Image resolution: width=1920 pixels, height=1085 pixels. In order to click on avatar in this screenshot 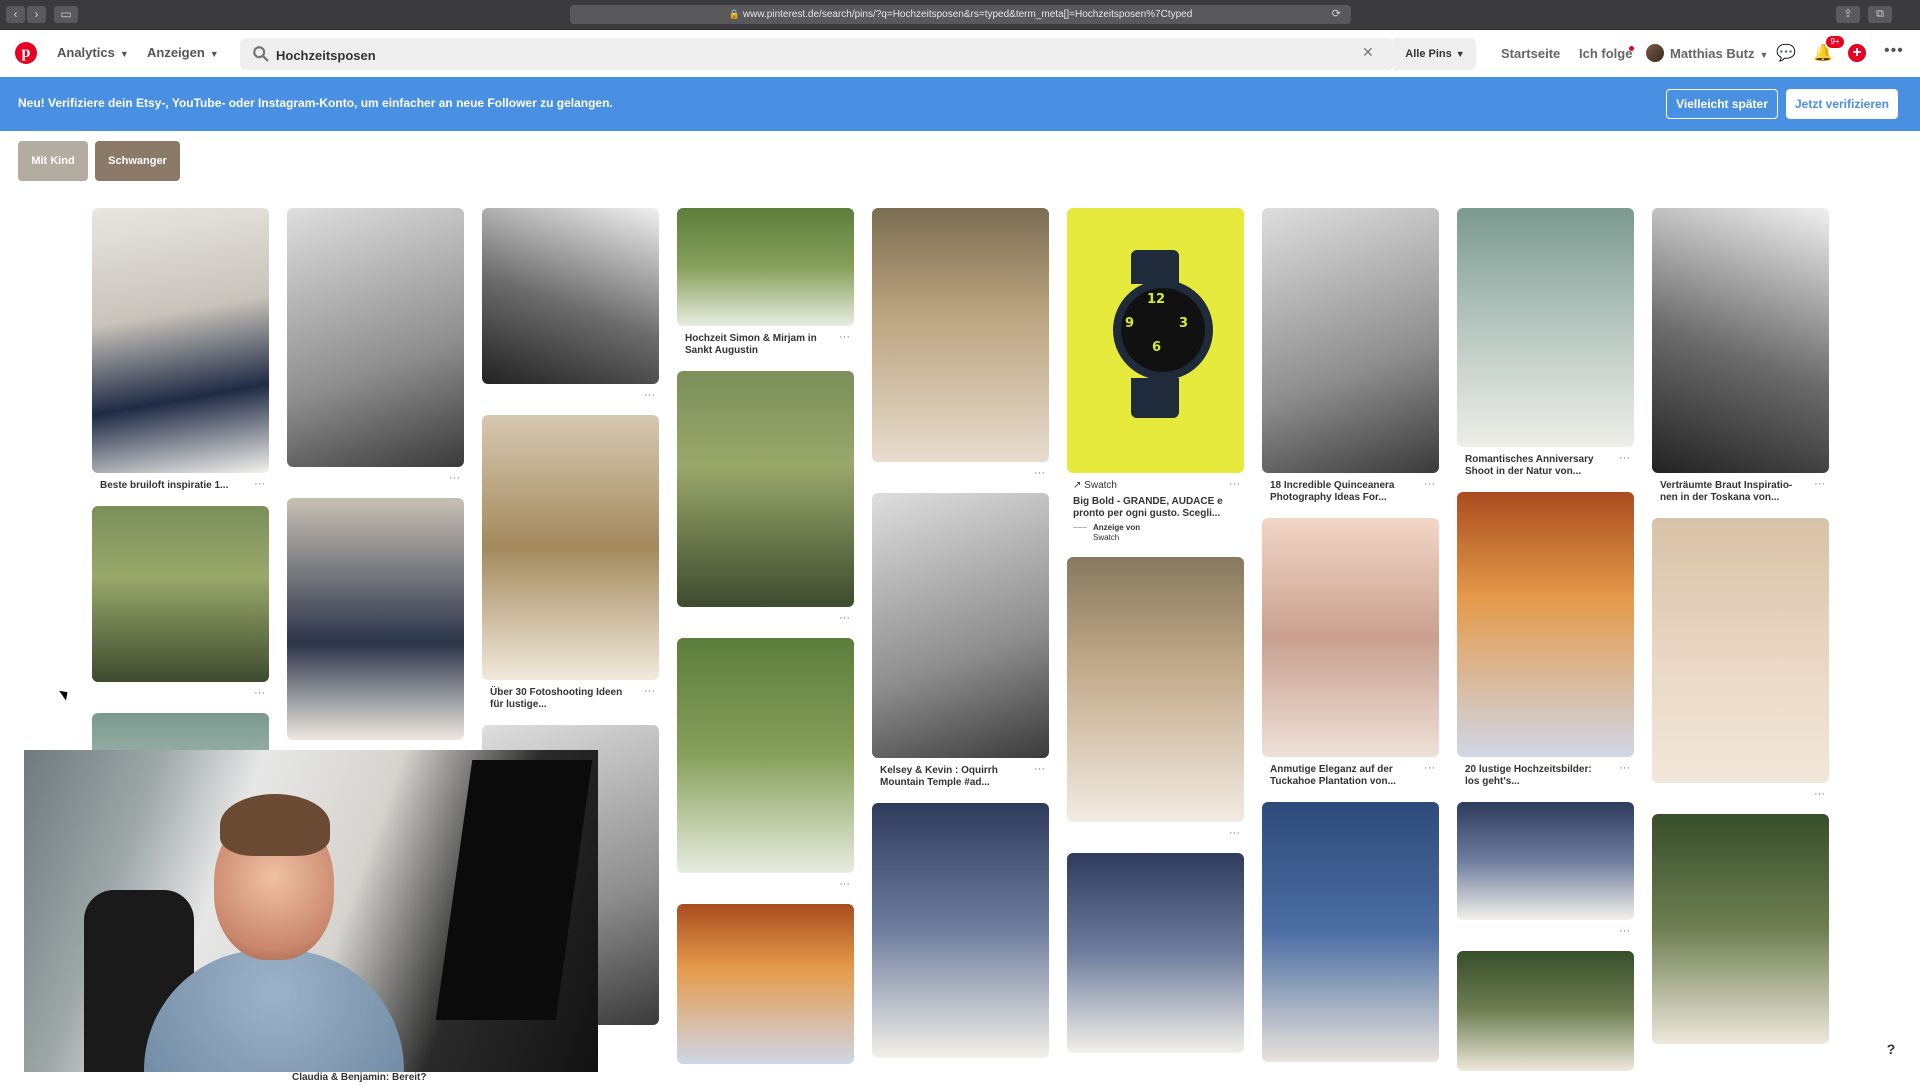, I will do `click(1655, 53)`.